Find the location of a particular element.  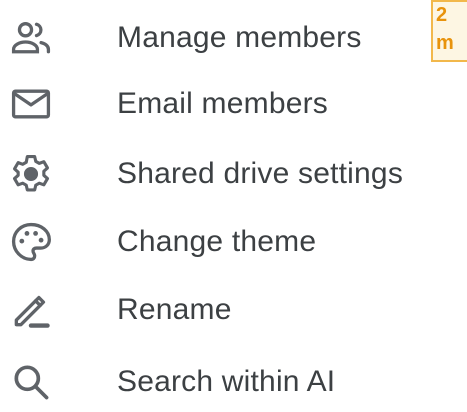

menu-item-email-members: Email members is located at coordinates (233, 104).